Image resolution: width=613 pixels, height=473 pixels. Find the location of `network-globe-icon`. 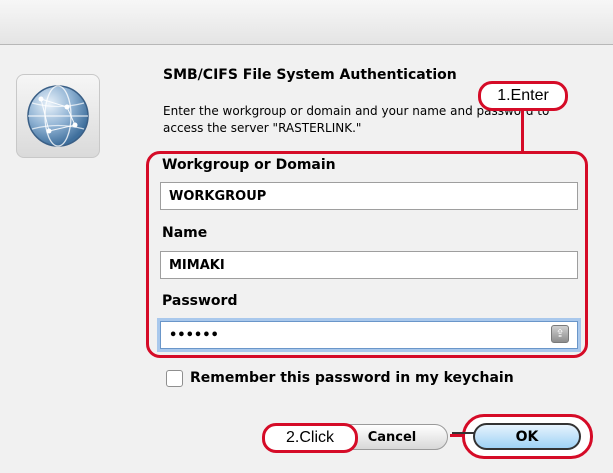

network-globe-icon is located at coordinates (58, 116).